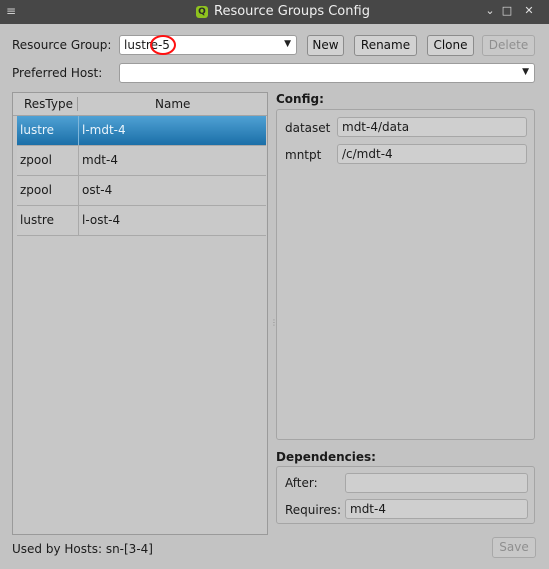  Describe the element at coordinates (529, 11) in the screenshot. I see `close-icon: ✕` at that location.